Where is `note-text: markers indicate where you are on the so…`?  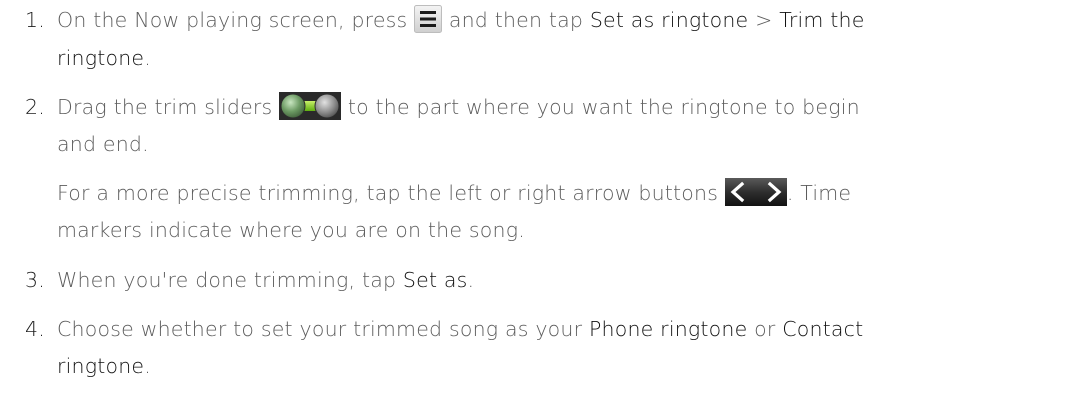 note-text: markers indicate where you are on the so… is located at coordinates (291, 230).